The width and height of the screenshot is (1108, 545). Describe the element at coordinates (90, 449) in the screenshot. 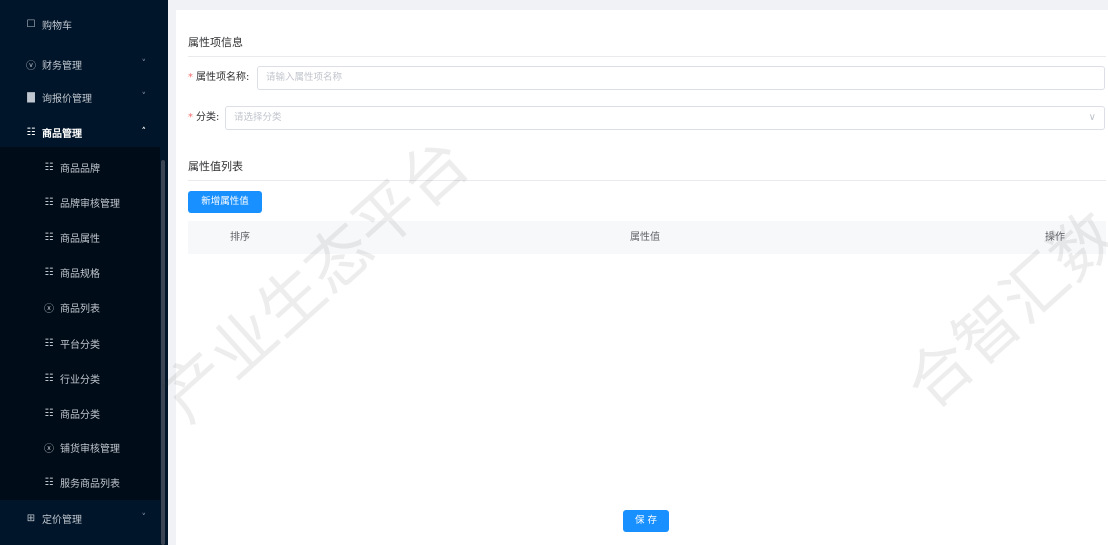

I see `sidebar-item-label: 铺货审核管理` at that location.